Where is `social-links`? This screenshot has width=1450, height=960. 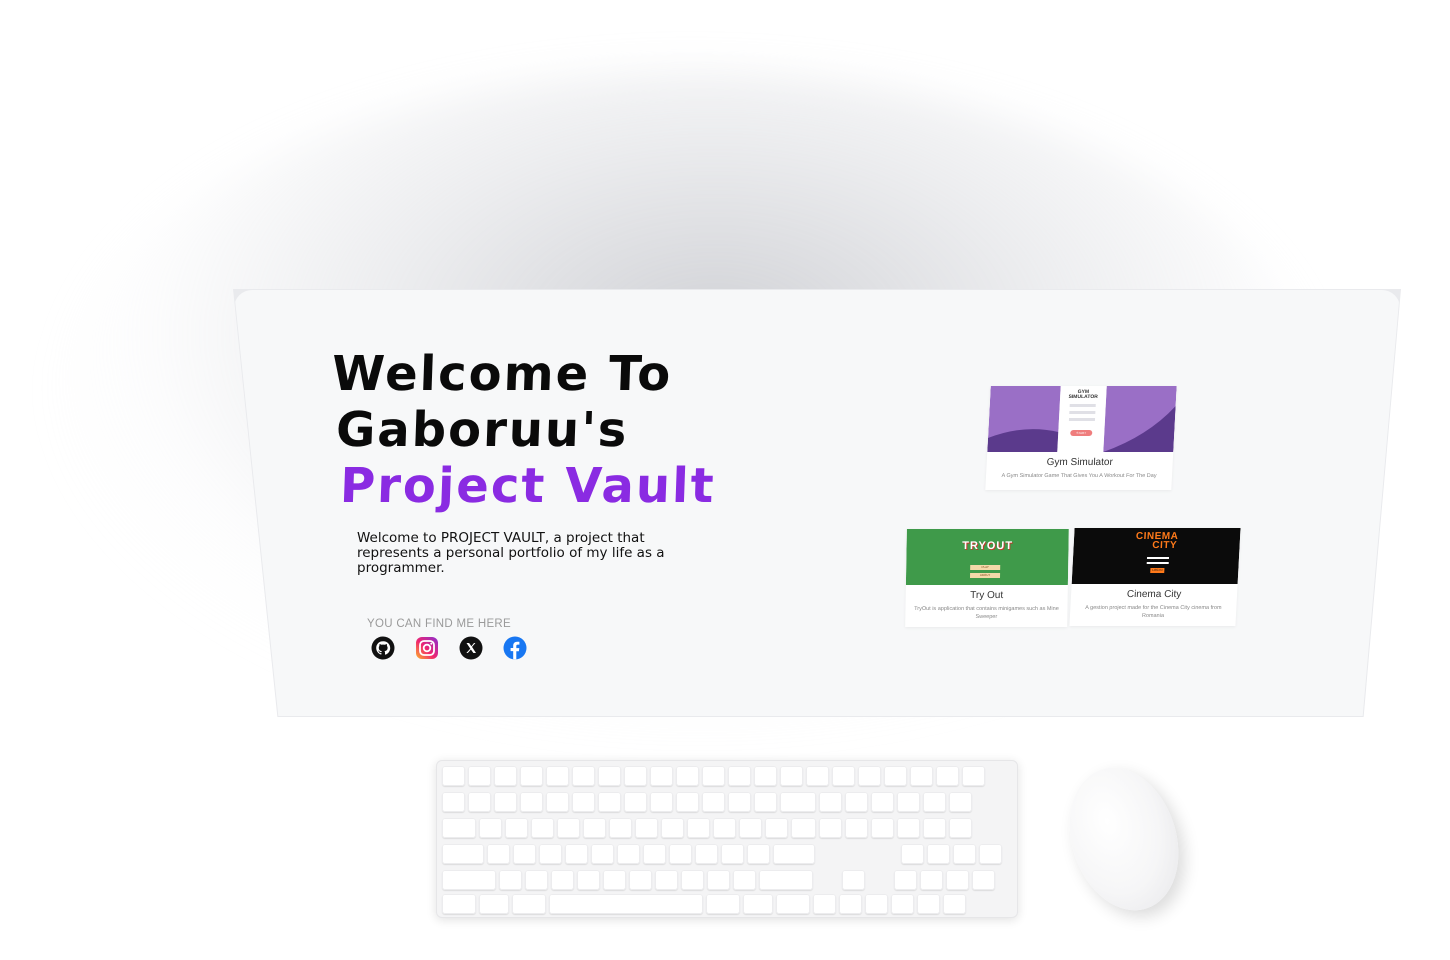 social-links is located at coordinates (449, 648).